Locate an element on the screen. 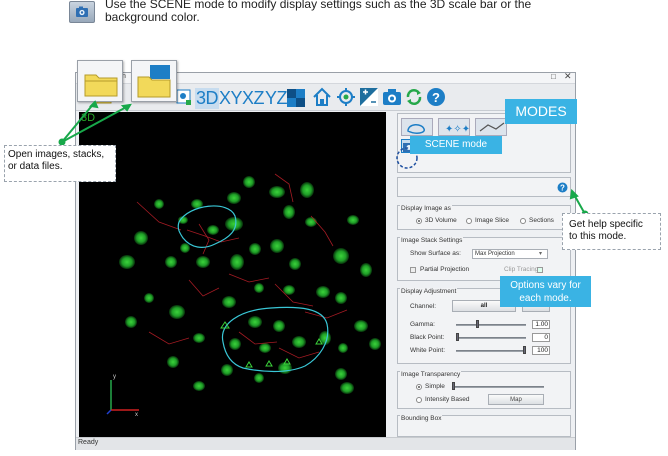  callout-get-help: Get help specific to this mode. is located at coordinates (611, 231).